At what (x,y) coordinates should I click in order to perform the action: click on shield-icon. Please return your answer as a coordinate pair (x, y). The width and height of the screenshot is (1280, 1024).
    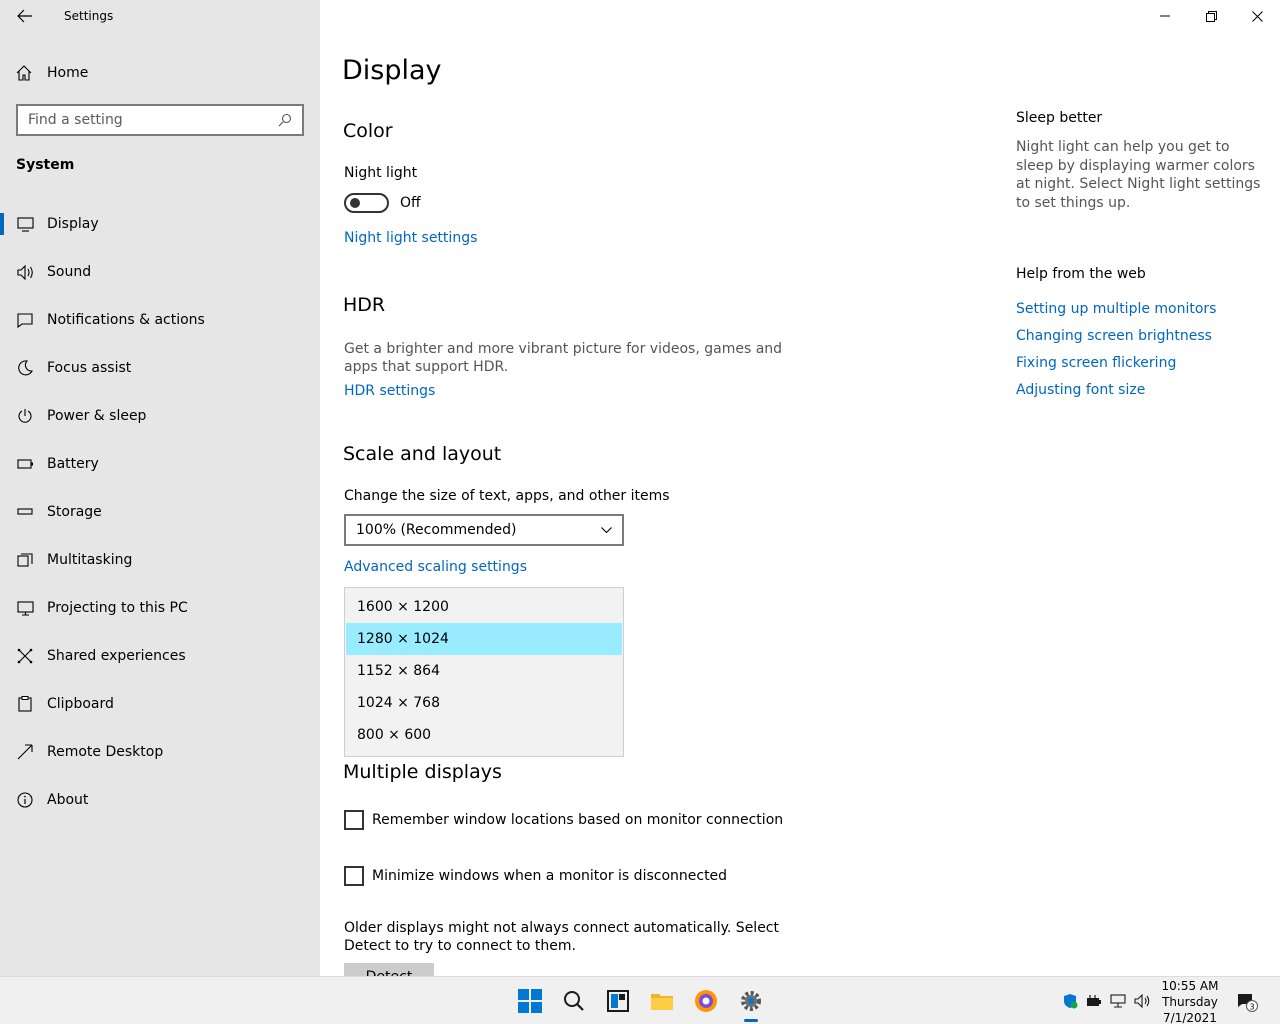
    Looking at the image, I should click on (1071, 1001).